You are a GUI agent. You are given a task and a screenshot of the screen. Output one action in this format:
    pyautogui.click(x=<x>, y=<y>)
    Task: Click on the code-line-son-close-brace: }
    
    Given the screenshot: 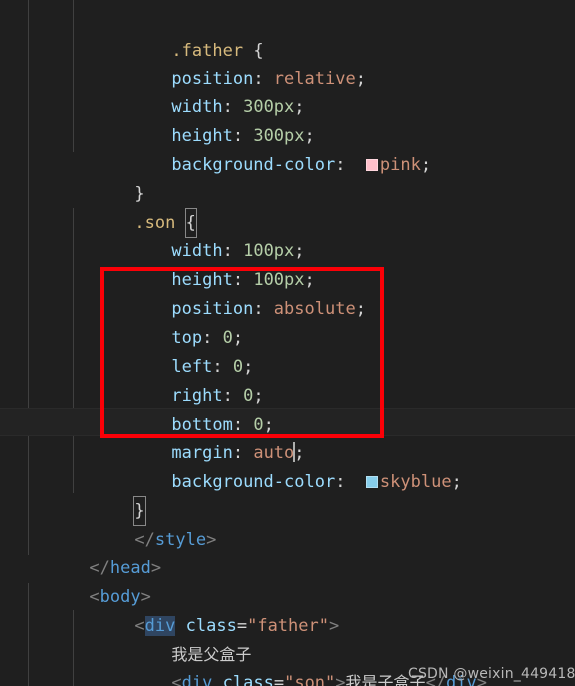 What is the action you would take?
    pyautogui.click(x=287, y=497)
    